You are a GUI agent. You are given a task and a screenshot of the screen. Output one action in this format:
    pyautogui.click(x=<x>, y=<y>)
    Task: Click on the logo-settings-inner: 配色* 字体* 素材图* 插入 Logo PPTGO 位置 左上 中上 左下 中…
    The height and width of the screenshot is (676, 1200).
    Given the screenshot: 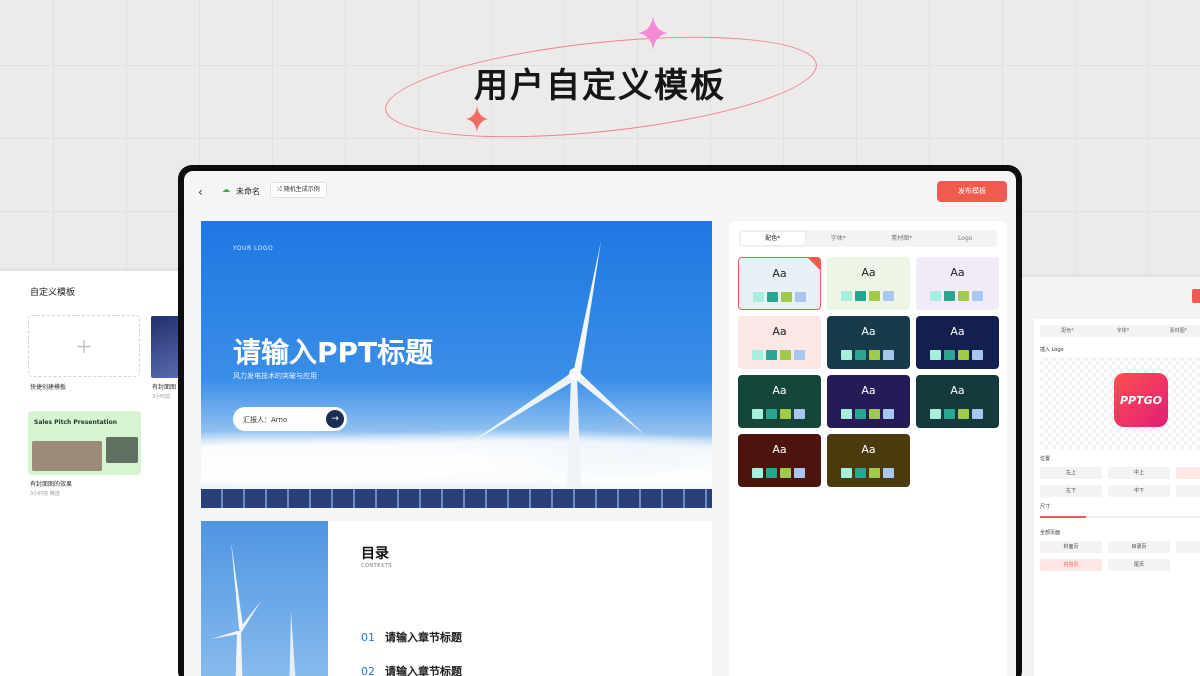 What is the action you would take?
    pyautogui.click(x=1117, y=497)
    